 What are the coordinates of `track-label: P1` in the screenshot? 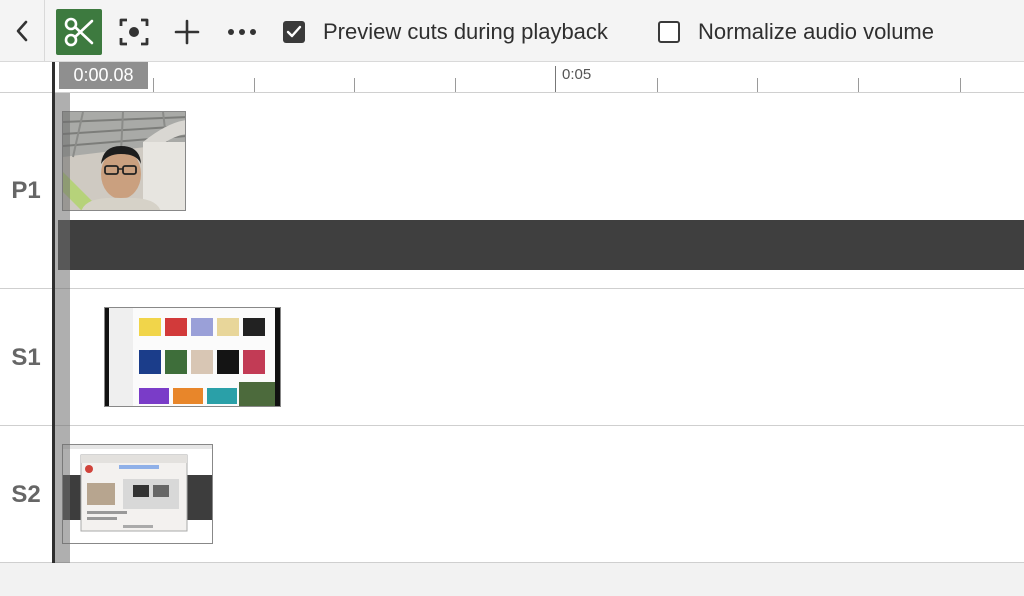 It's located at (26, 190).